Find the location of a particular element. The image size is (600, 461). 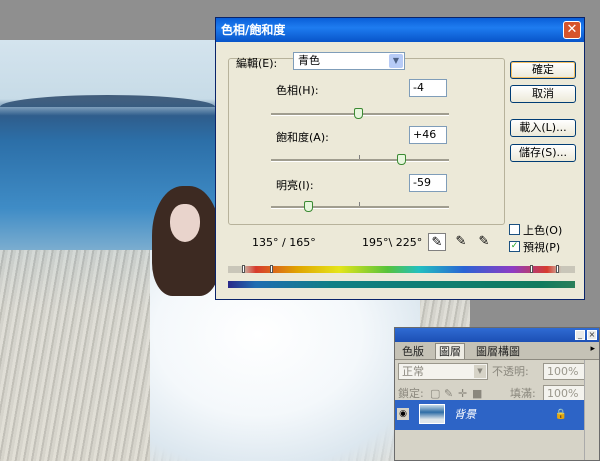

ok-button: 確定 is located at coordinates (543, 70).